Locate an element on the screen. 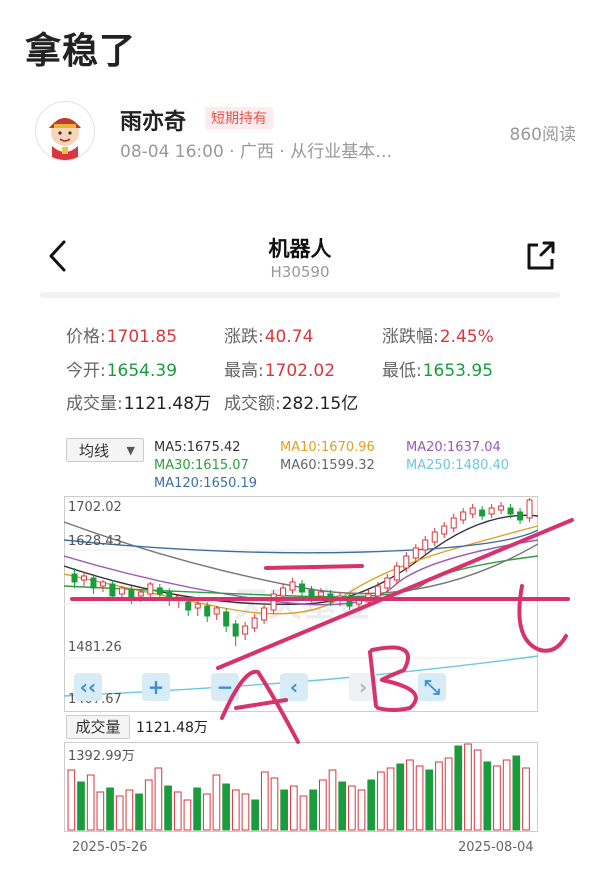  date-start: 2025-05-26 is located at coordinates (110, 847).